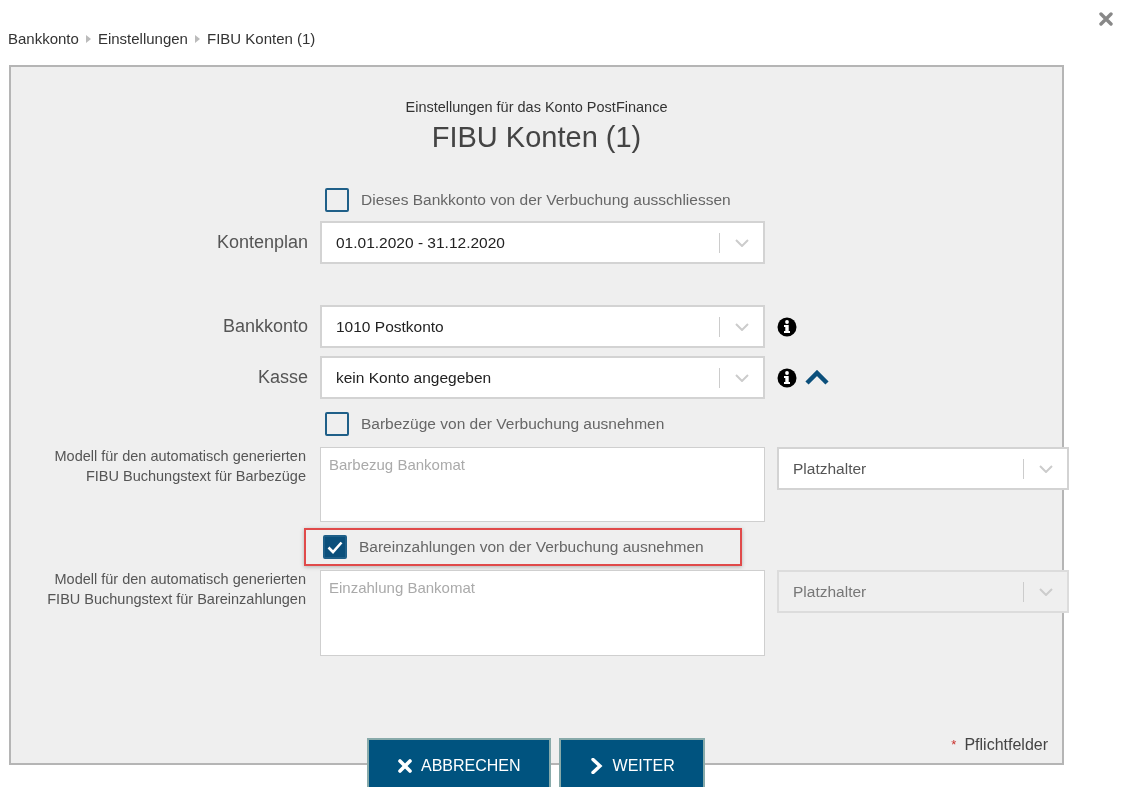 This screenshot has width=1131, height=787. Describe the element at coordinates (459, 762) in the screenshot. I see `cancel-button: ABBRECHEN` at that location.